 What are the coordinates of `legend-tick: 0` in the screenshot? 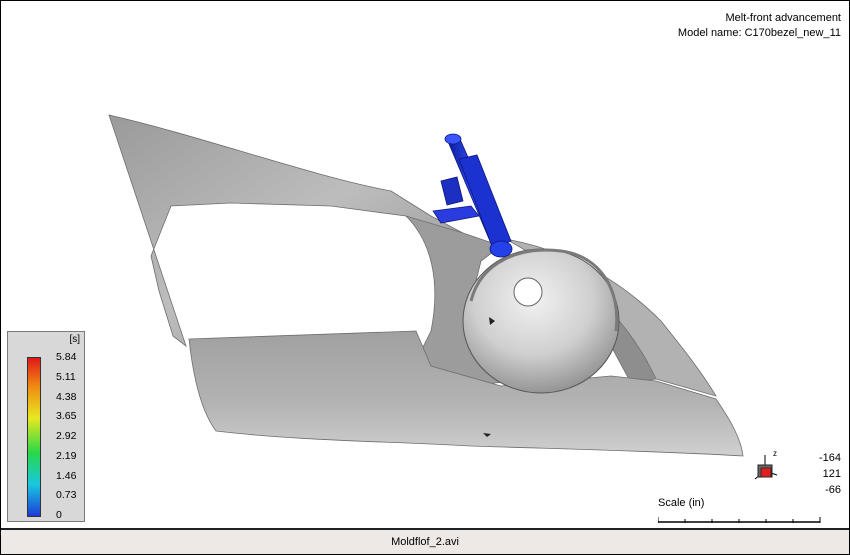 It's located at (59, 515).